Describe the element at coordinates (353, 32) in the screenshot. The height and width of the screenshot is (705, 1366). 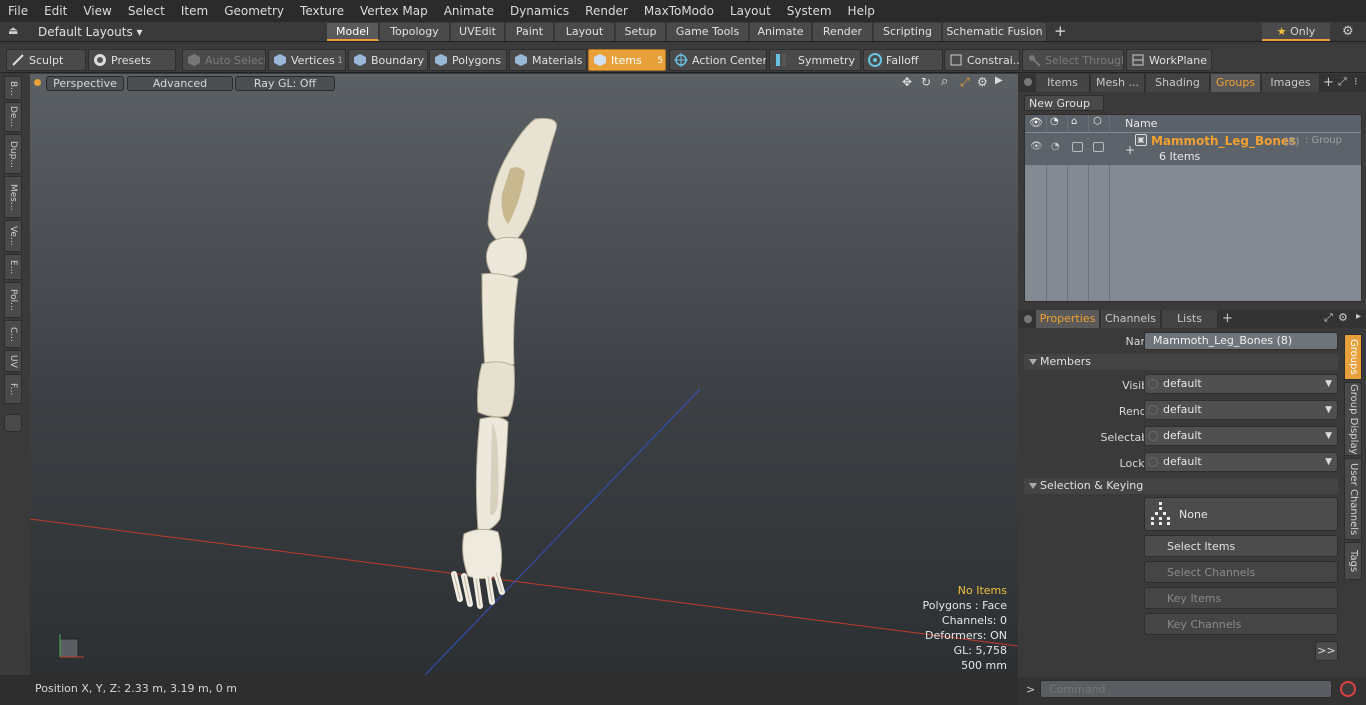
I see `tab-model: Model` at that location.